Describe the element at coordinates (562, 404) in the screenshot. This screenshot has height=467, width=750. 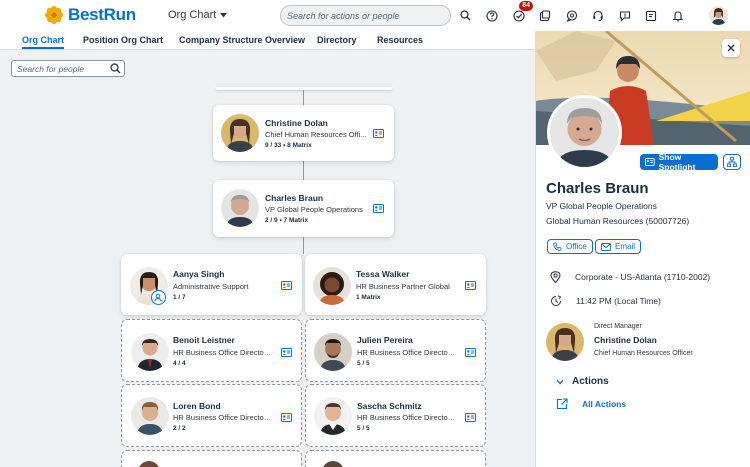
I see `external-link-icon` at that location.